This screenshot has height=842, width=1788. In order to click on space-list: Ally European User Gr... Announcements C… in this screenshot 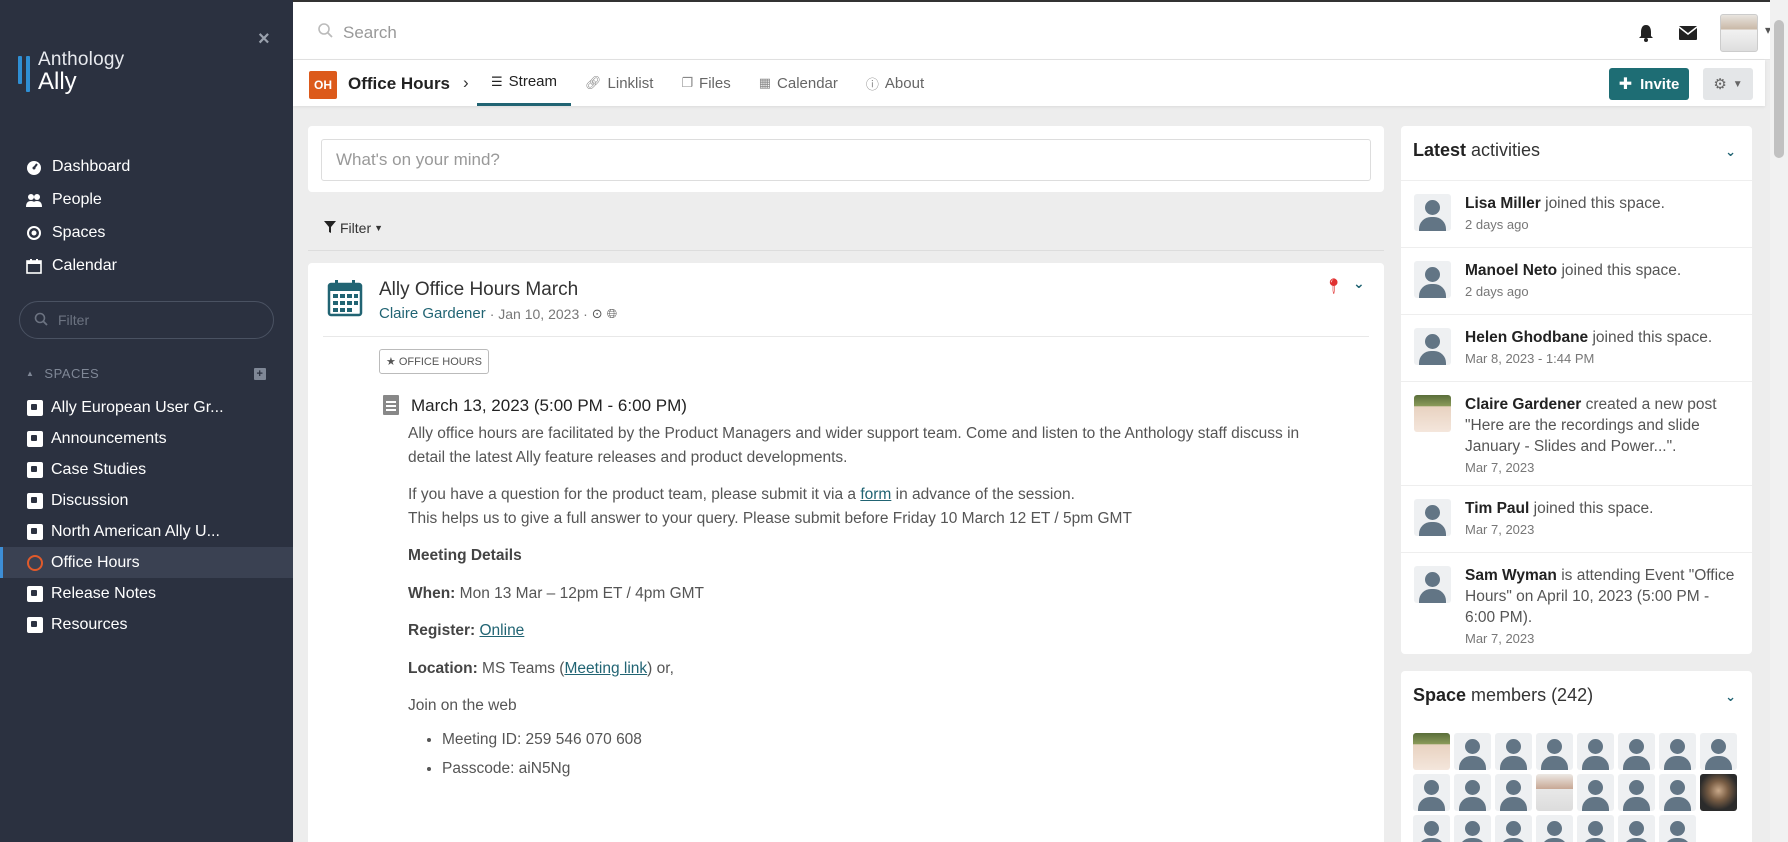, I will do `click(146, 516)`.